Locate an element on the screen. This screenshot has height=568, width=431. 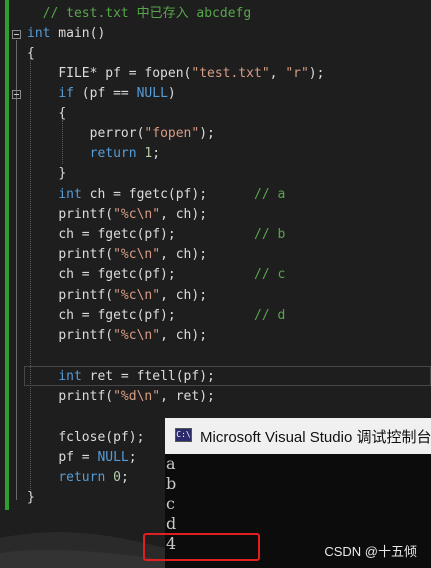
console-app-icon: C:\ is located at coordinates (183, 435).